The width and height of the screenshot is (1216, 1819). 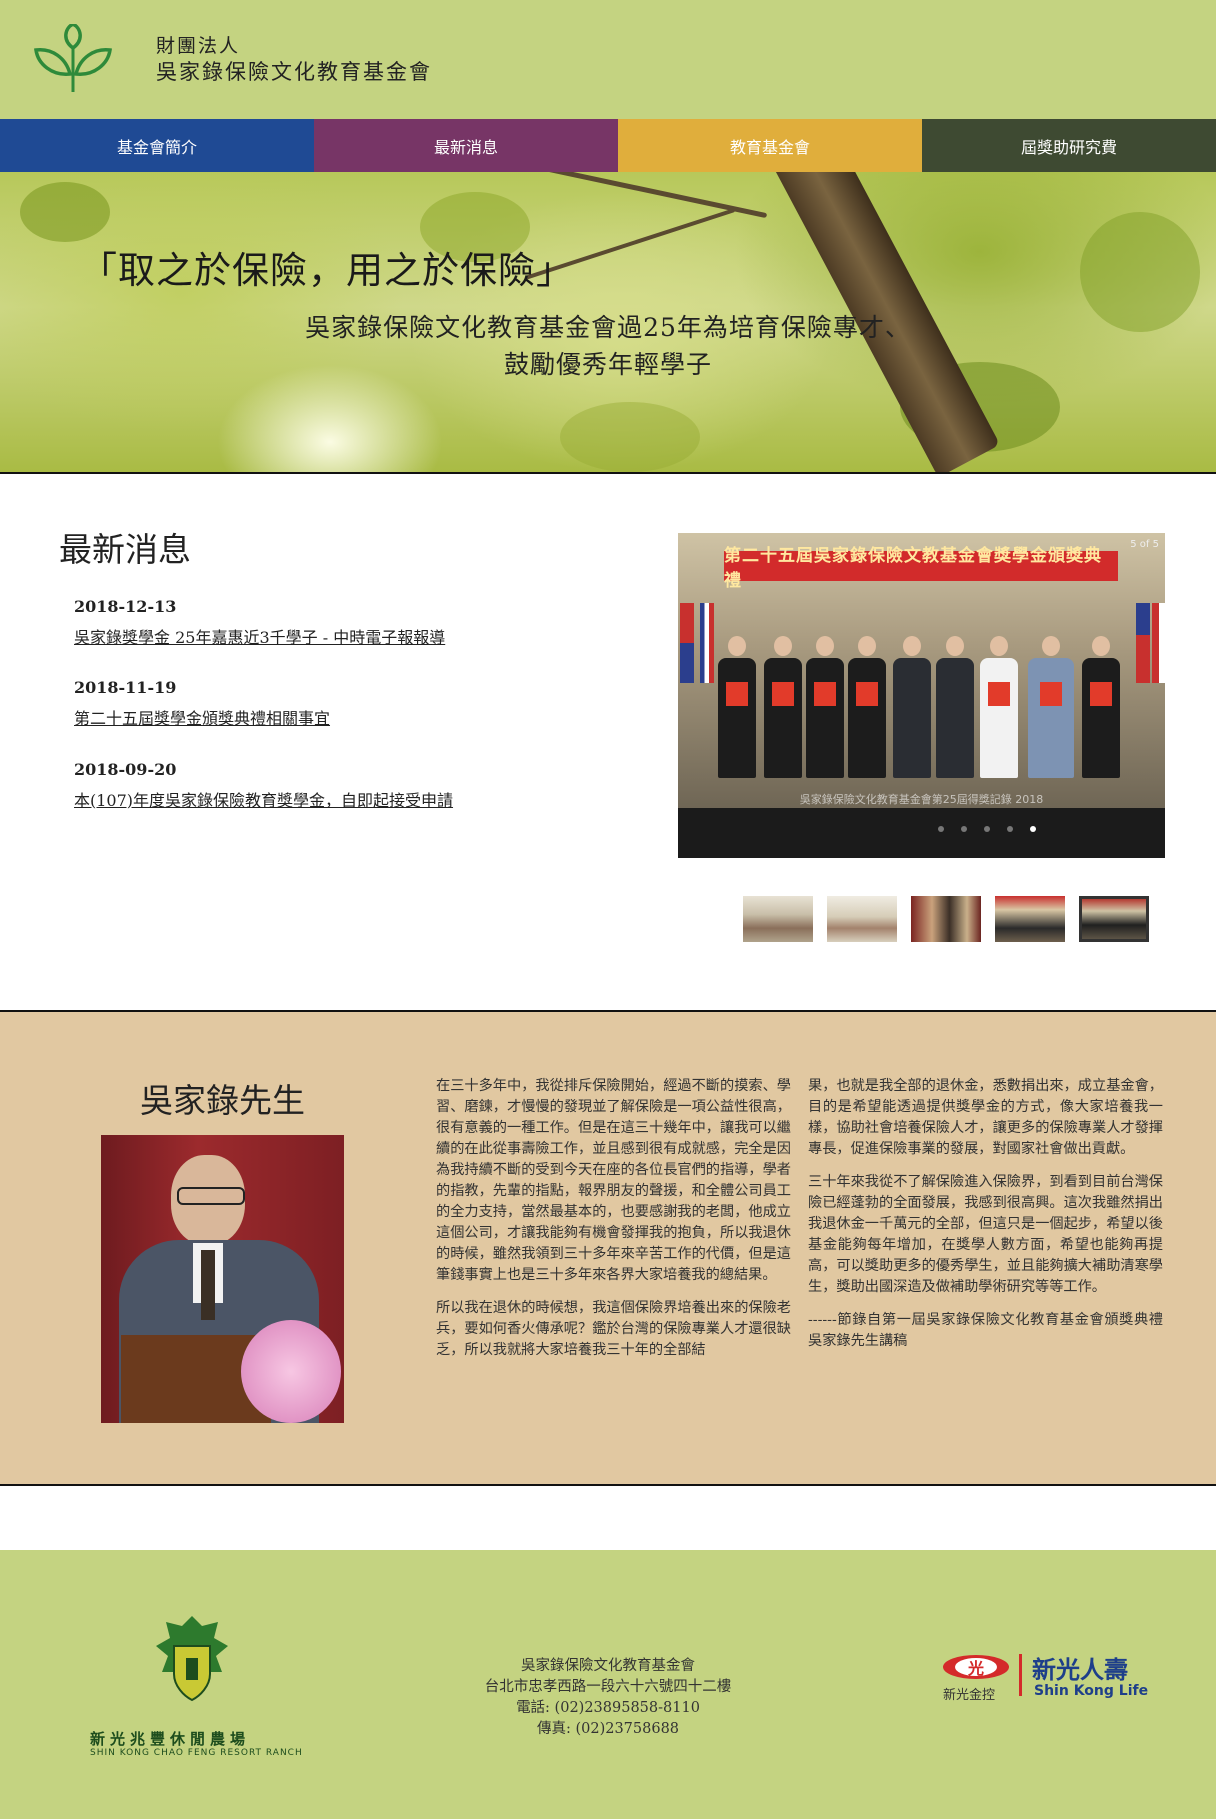 What do you see at coordinates (291, 1371) in the screenshot?
I see `portrait-flower` at bounding box center [291, 1371].